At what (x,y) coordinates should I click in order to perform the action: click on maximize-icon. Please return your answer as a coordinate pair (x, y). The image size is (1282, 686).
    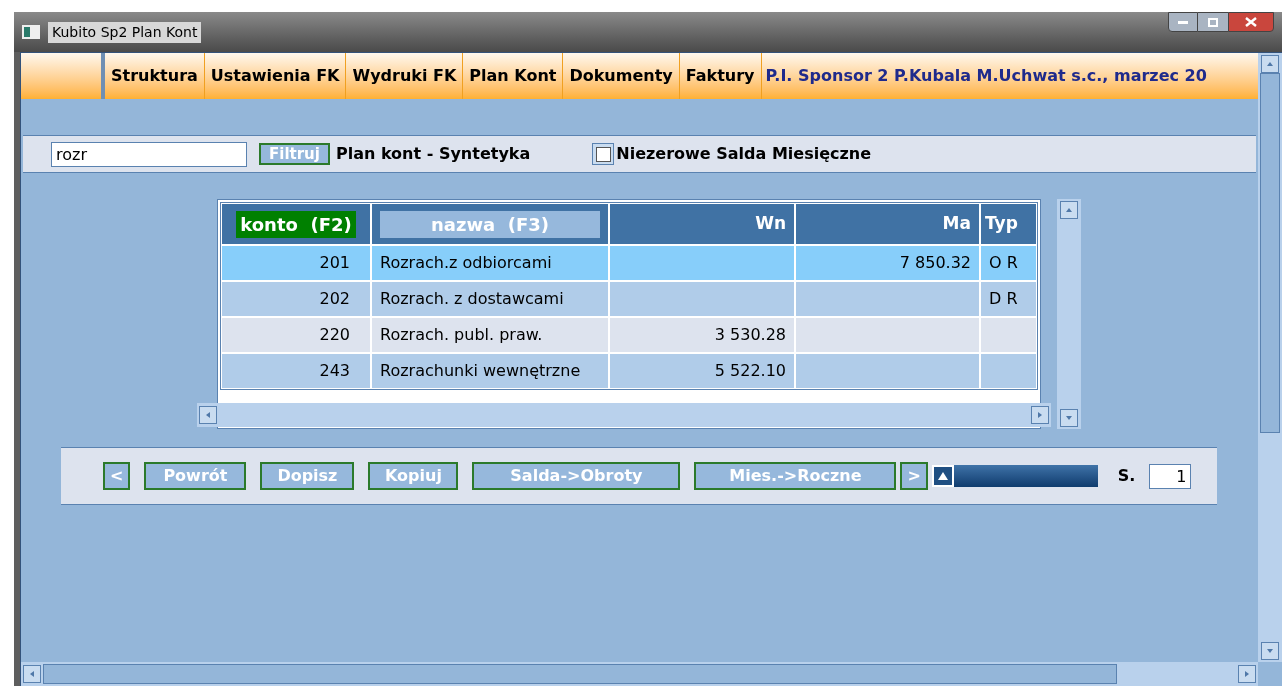
    Looking at the image, I should click on (1213, 22).